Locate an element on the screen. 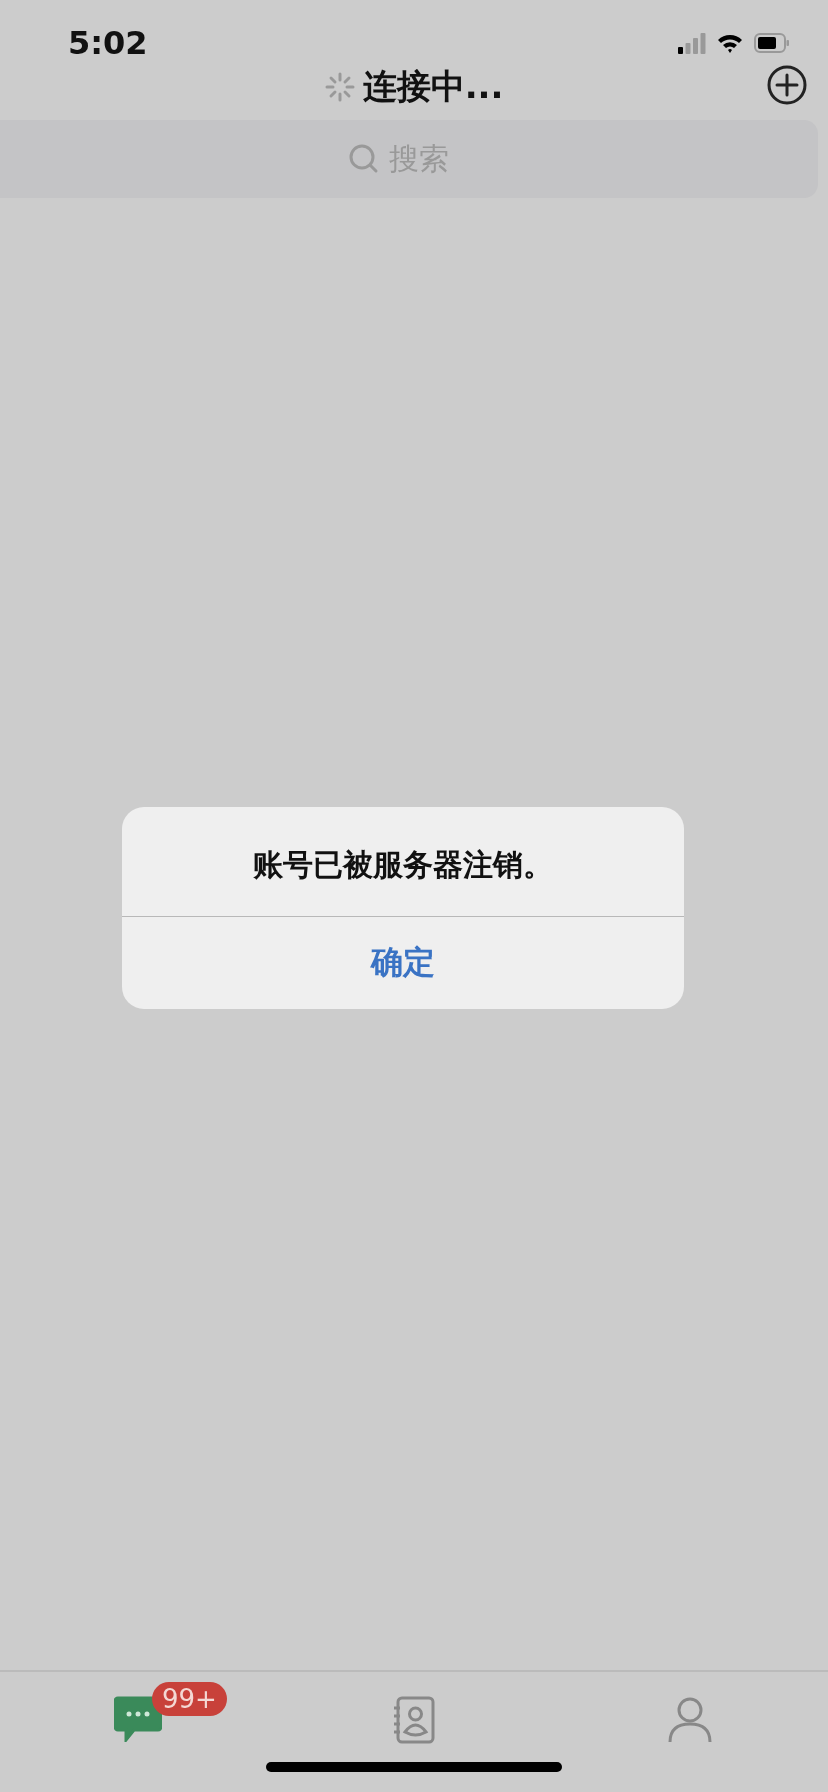  tab-item: 99+ is located at coordinates (138, 1717).